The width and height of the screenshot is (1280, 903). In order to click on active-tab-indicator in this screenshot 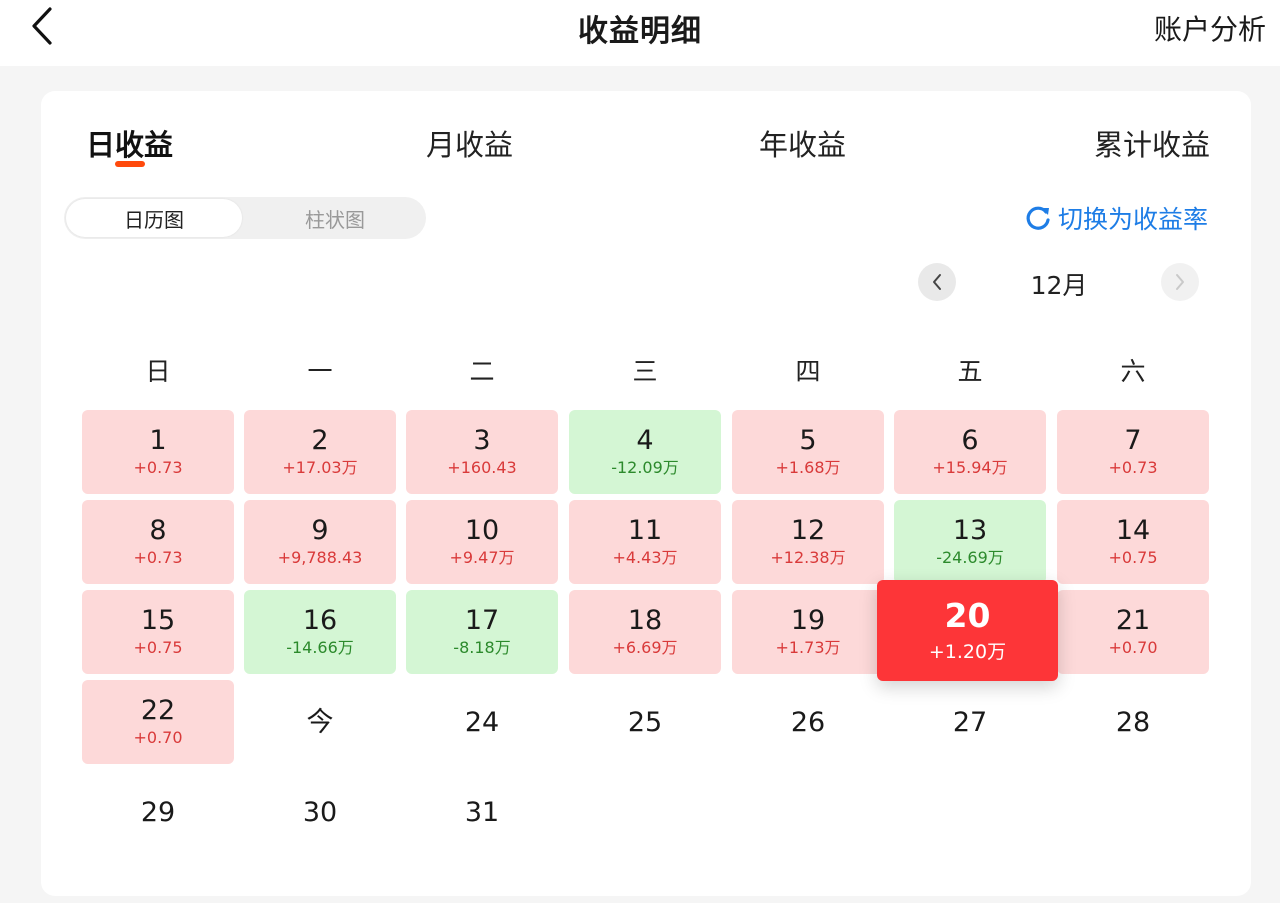, I will do `click(130, 164)`.